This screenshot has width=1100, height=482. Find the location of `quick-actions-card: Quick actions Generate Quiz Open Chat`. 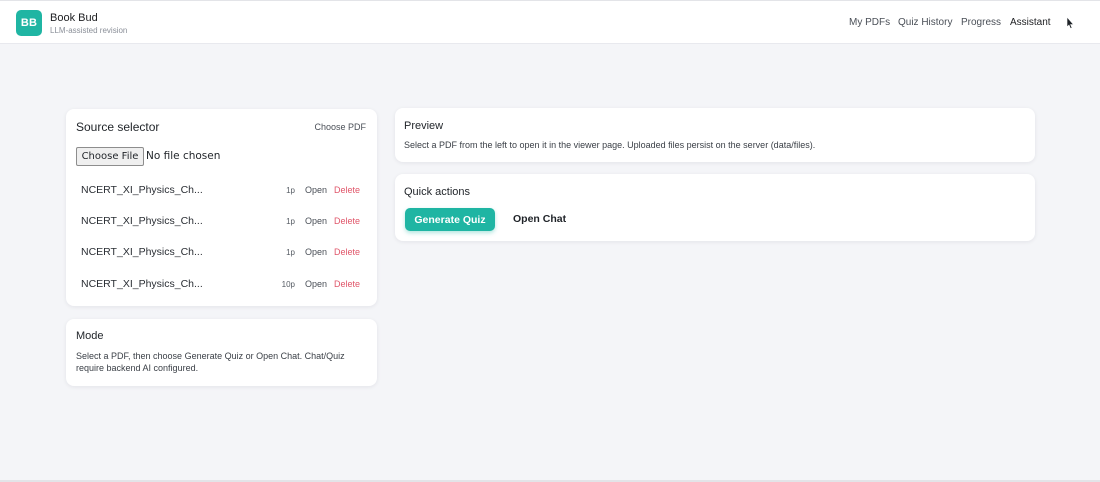

quick-actions-card: Quick actions Generate Quiz Open Chat is located at coordinates (715, 207).